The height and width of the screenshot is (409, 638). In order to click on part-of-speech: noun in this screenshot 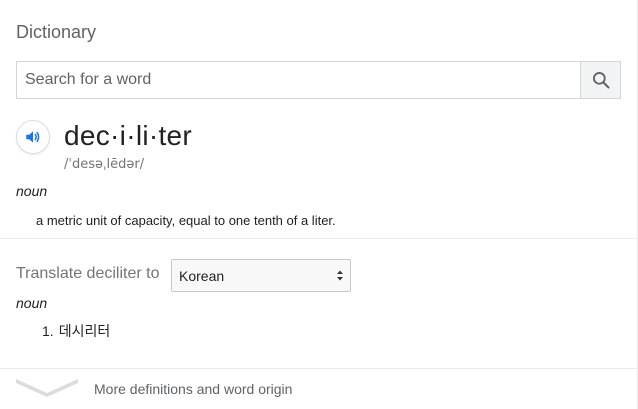, I will do `click(32, 191)`.